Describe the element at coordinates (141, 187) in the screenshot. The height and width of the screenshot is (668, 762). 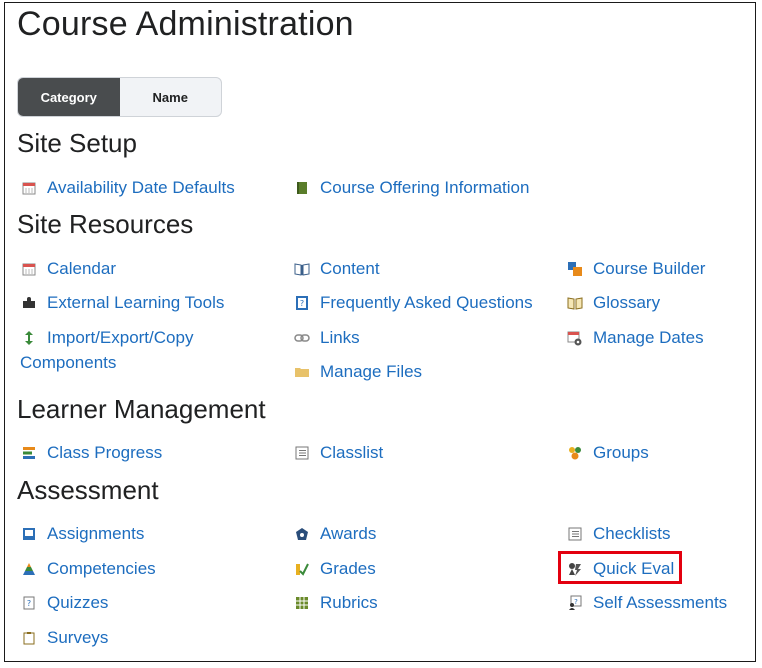
I see `link-label: Availability Date Defaults` at that location.